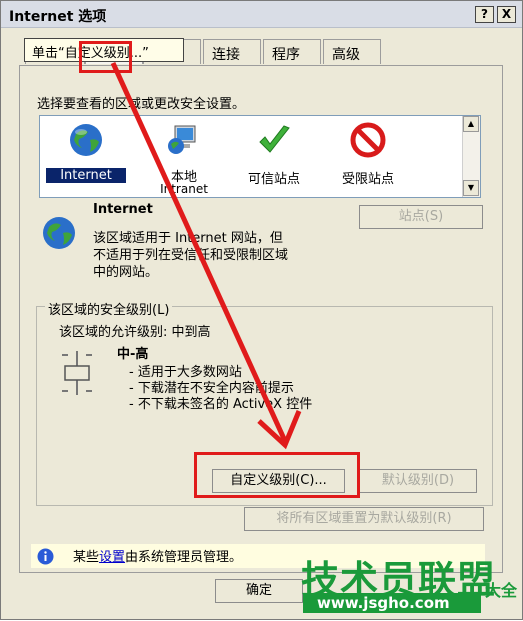 This screenshot has width=523, height=621. I want to click on zone-prompt: 选择要查看的区域或更改安全设置。, so click(141, 104).